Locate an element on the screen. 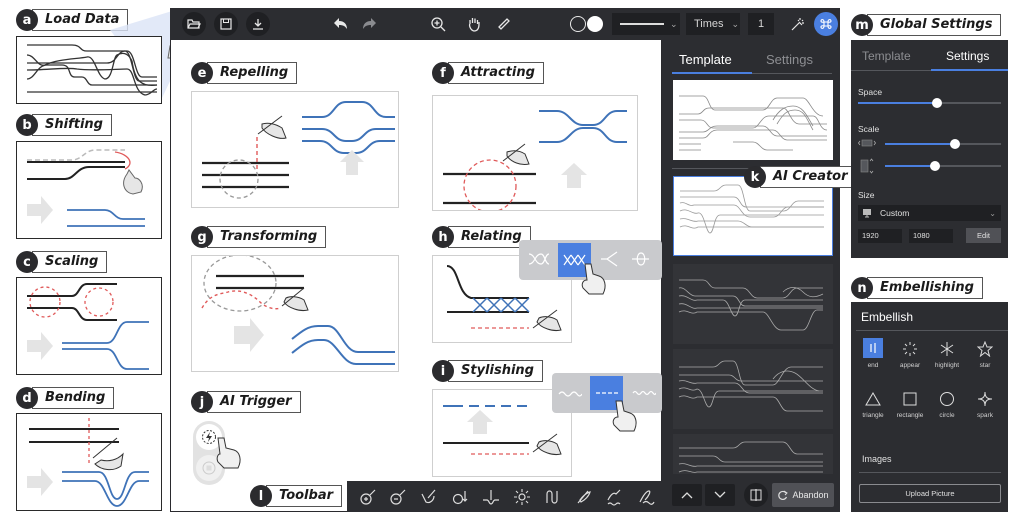  relation-option-knot-icon is located at coordinates (641, 259).